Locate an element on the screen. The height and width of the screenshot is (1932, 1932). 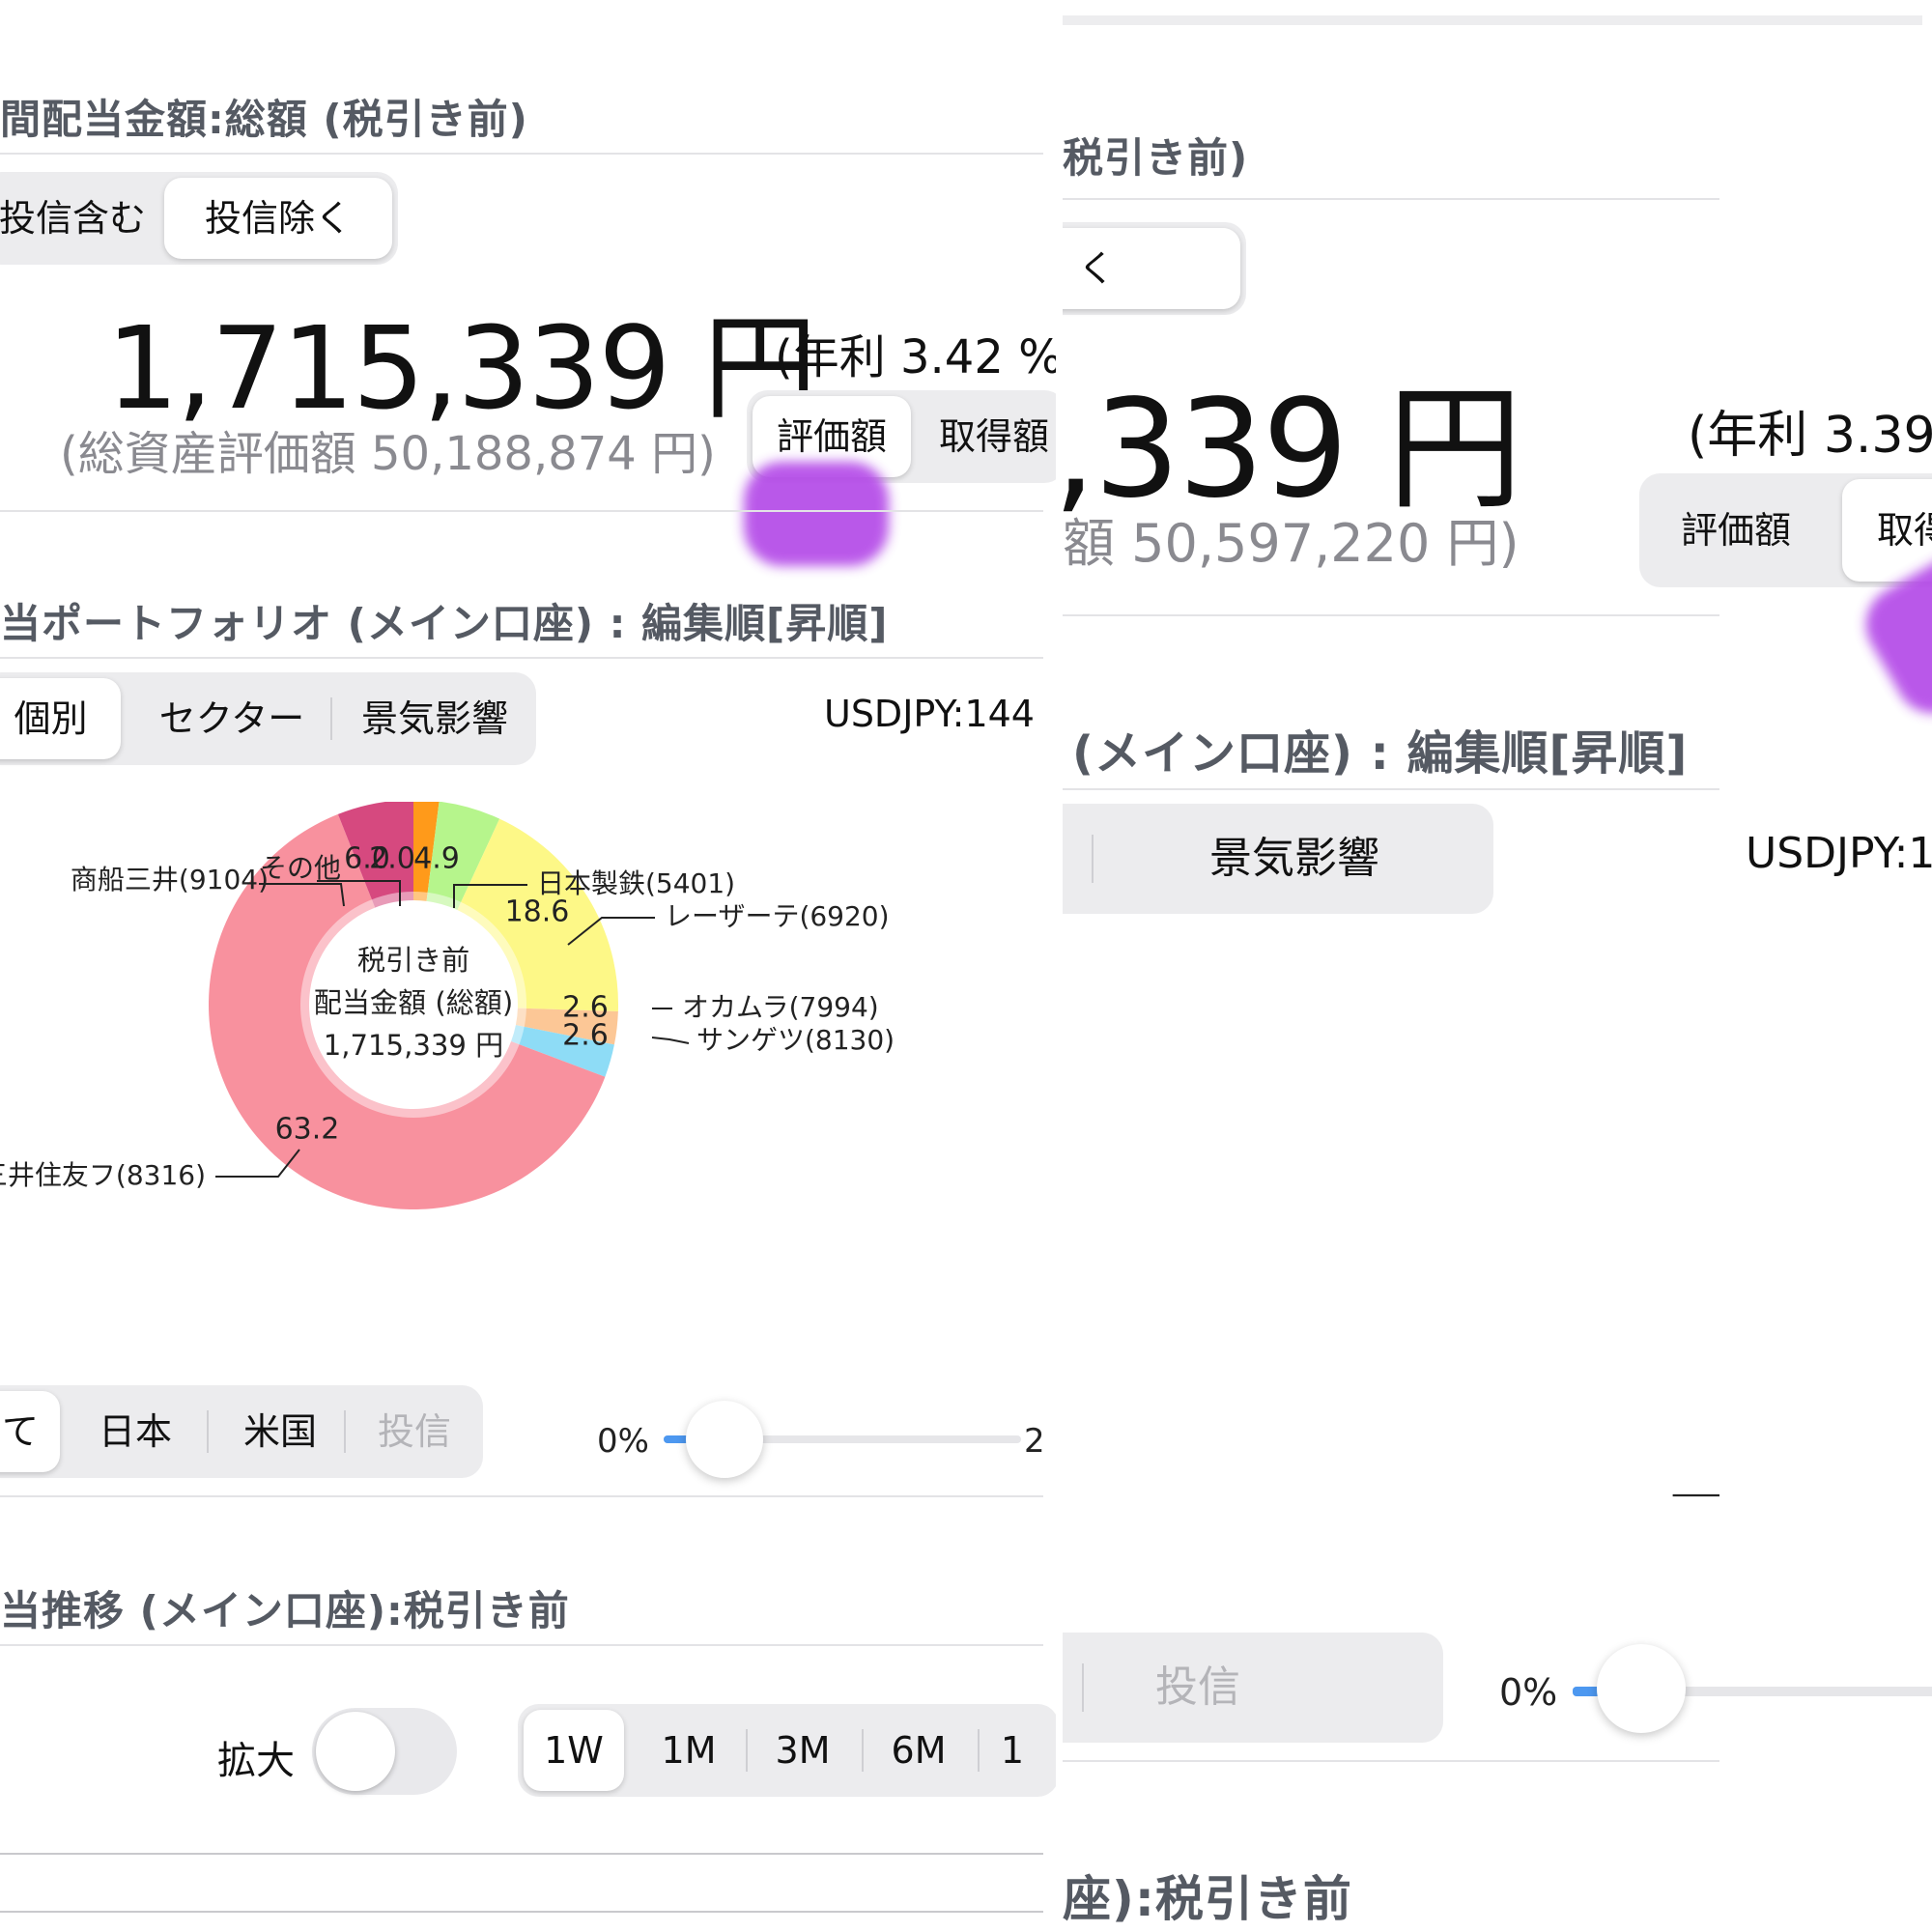
total-assets: (総資産評価額 50,188,874 円) is located at coordinates (388, 454).